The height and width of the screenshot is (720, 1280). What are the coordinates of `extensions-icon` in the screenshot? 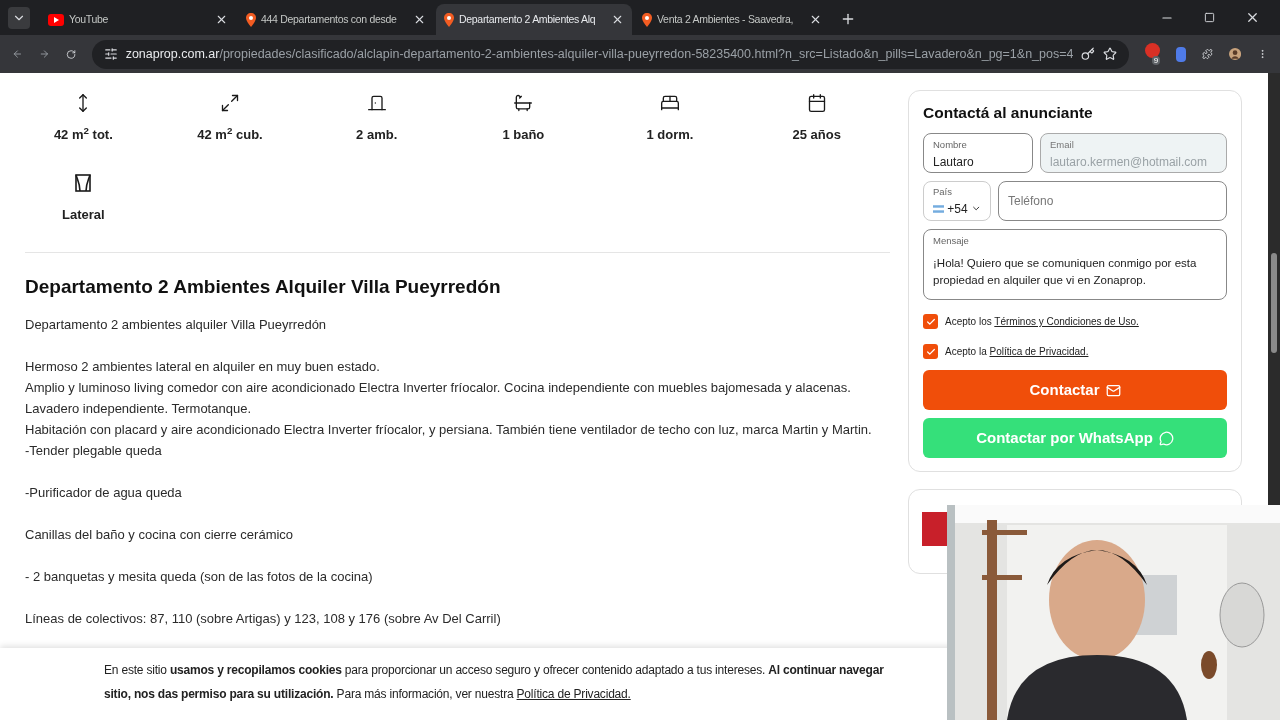 It's located at (1208, 54).